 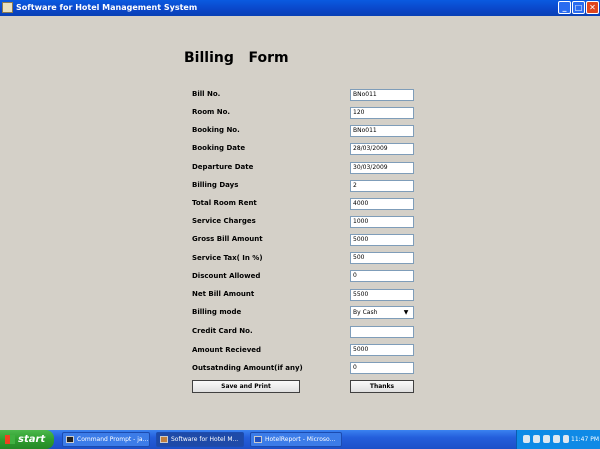 What do you see at coordinates (382, 113) in the screenshot?
I see `room-no-field: 120` at bounding box center [382, 113].